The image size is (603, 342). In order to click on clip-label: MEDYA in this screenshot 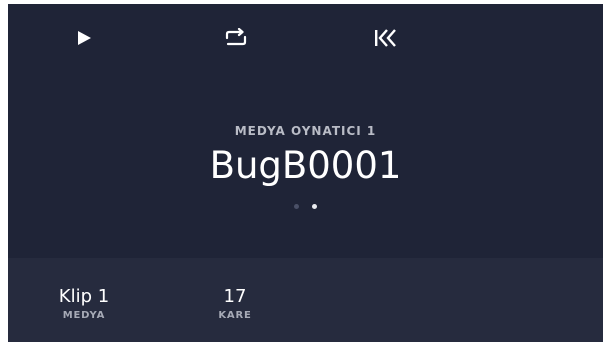, I will do `click(84, 315)`.